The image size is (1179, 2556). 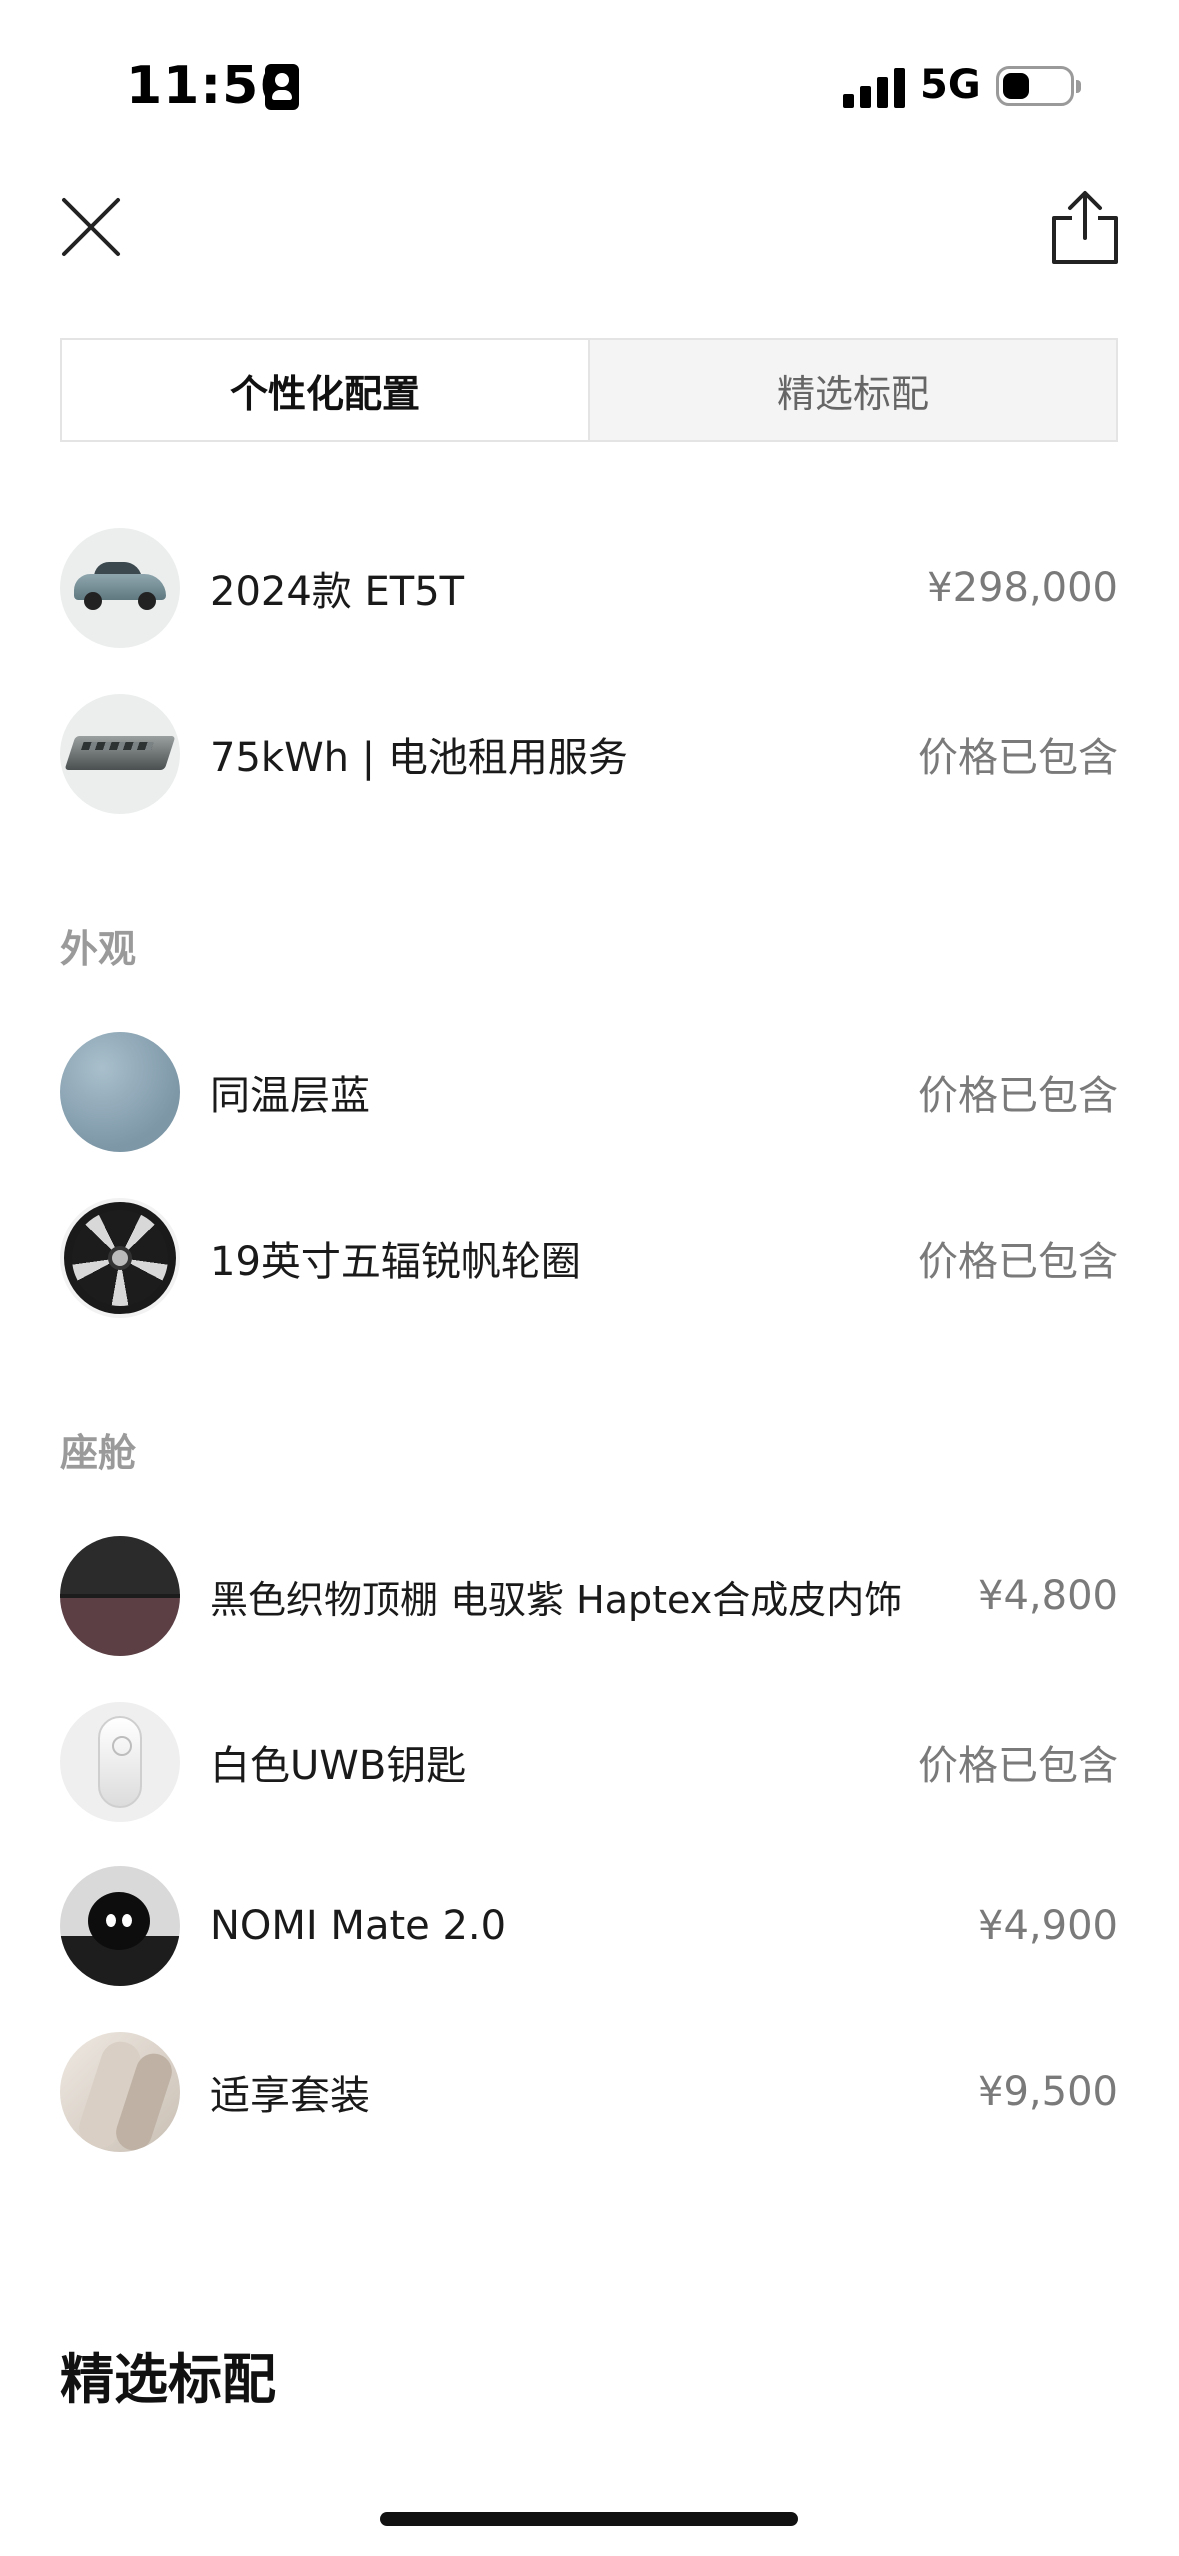 I want to click on battery-thumbnail, so click(x=120, y=754).